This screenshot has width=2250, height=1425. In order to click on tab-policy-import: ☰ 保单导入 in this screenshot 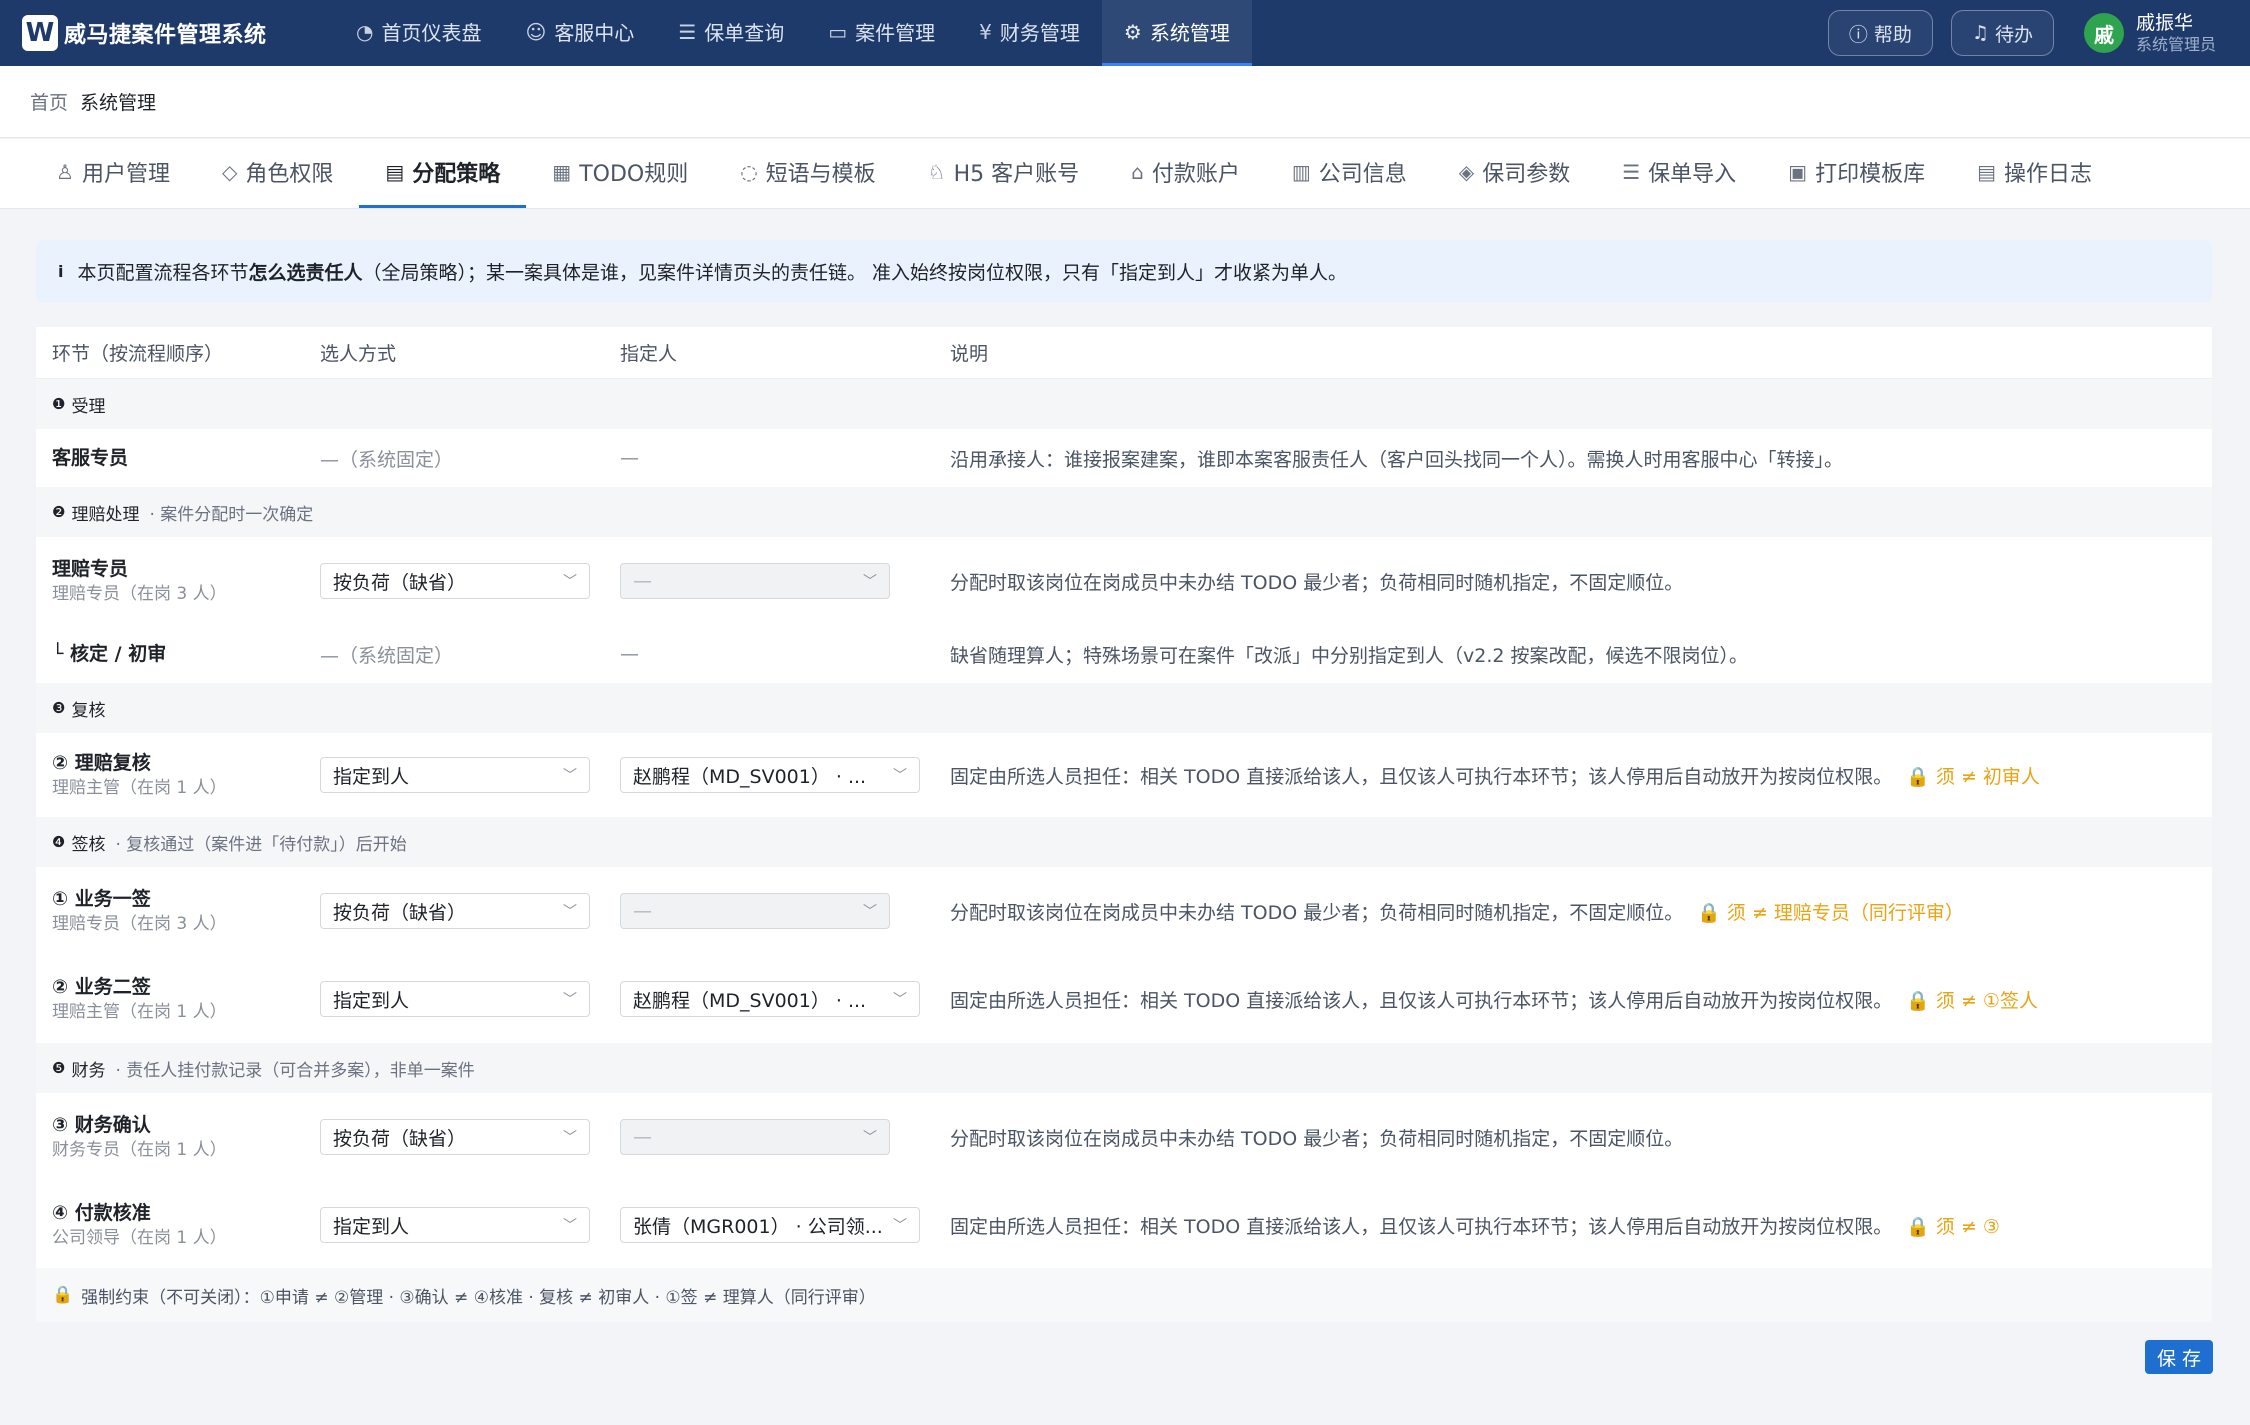, I will do `click(1679, 173)`.